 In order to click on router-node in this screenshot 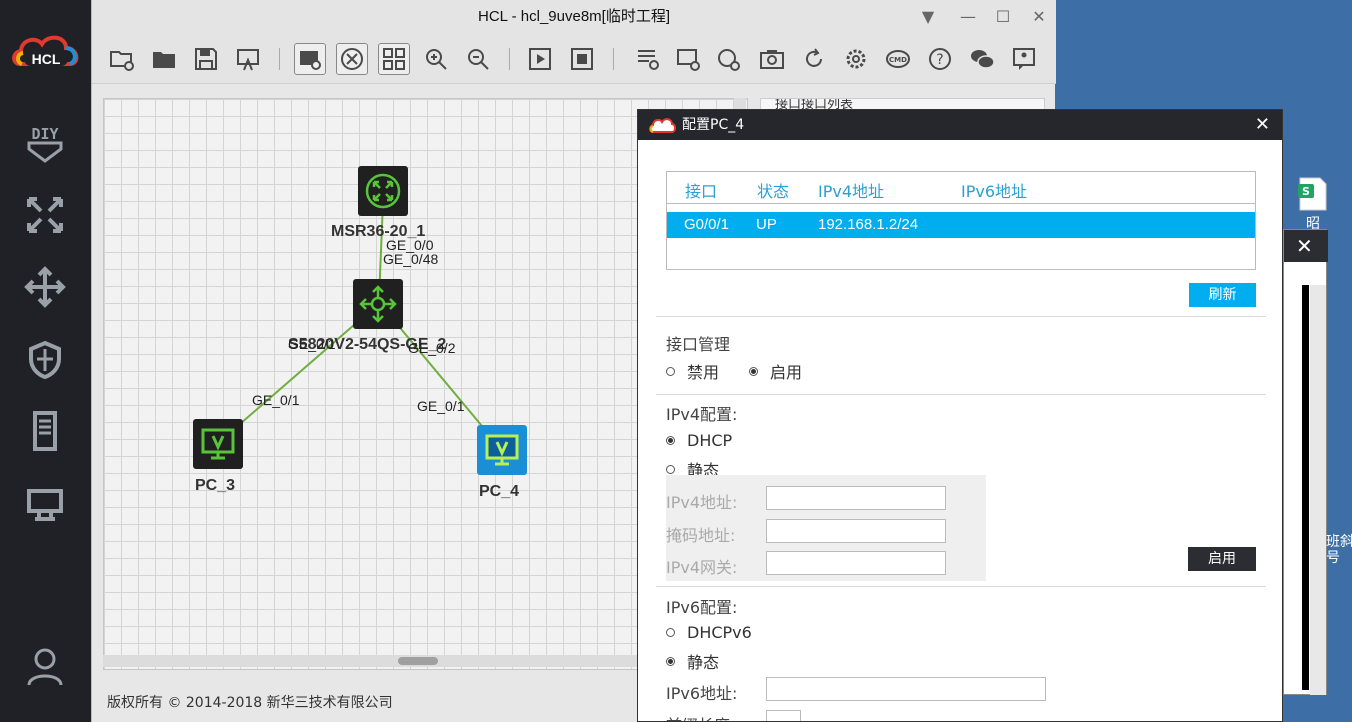, I will do `click(383, 191)`.